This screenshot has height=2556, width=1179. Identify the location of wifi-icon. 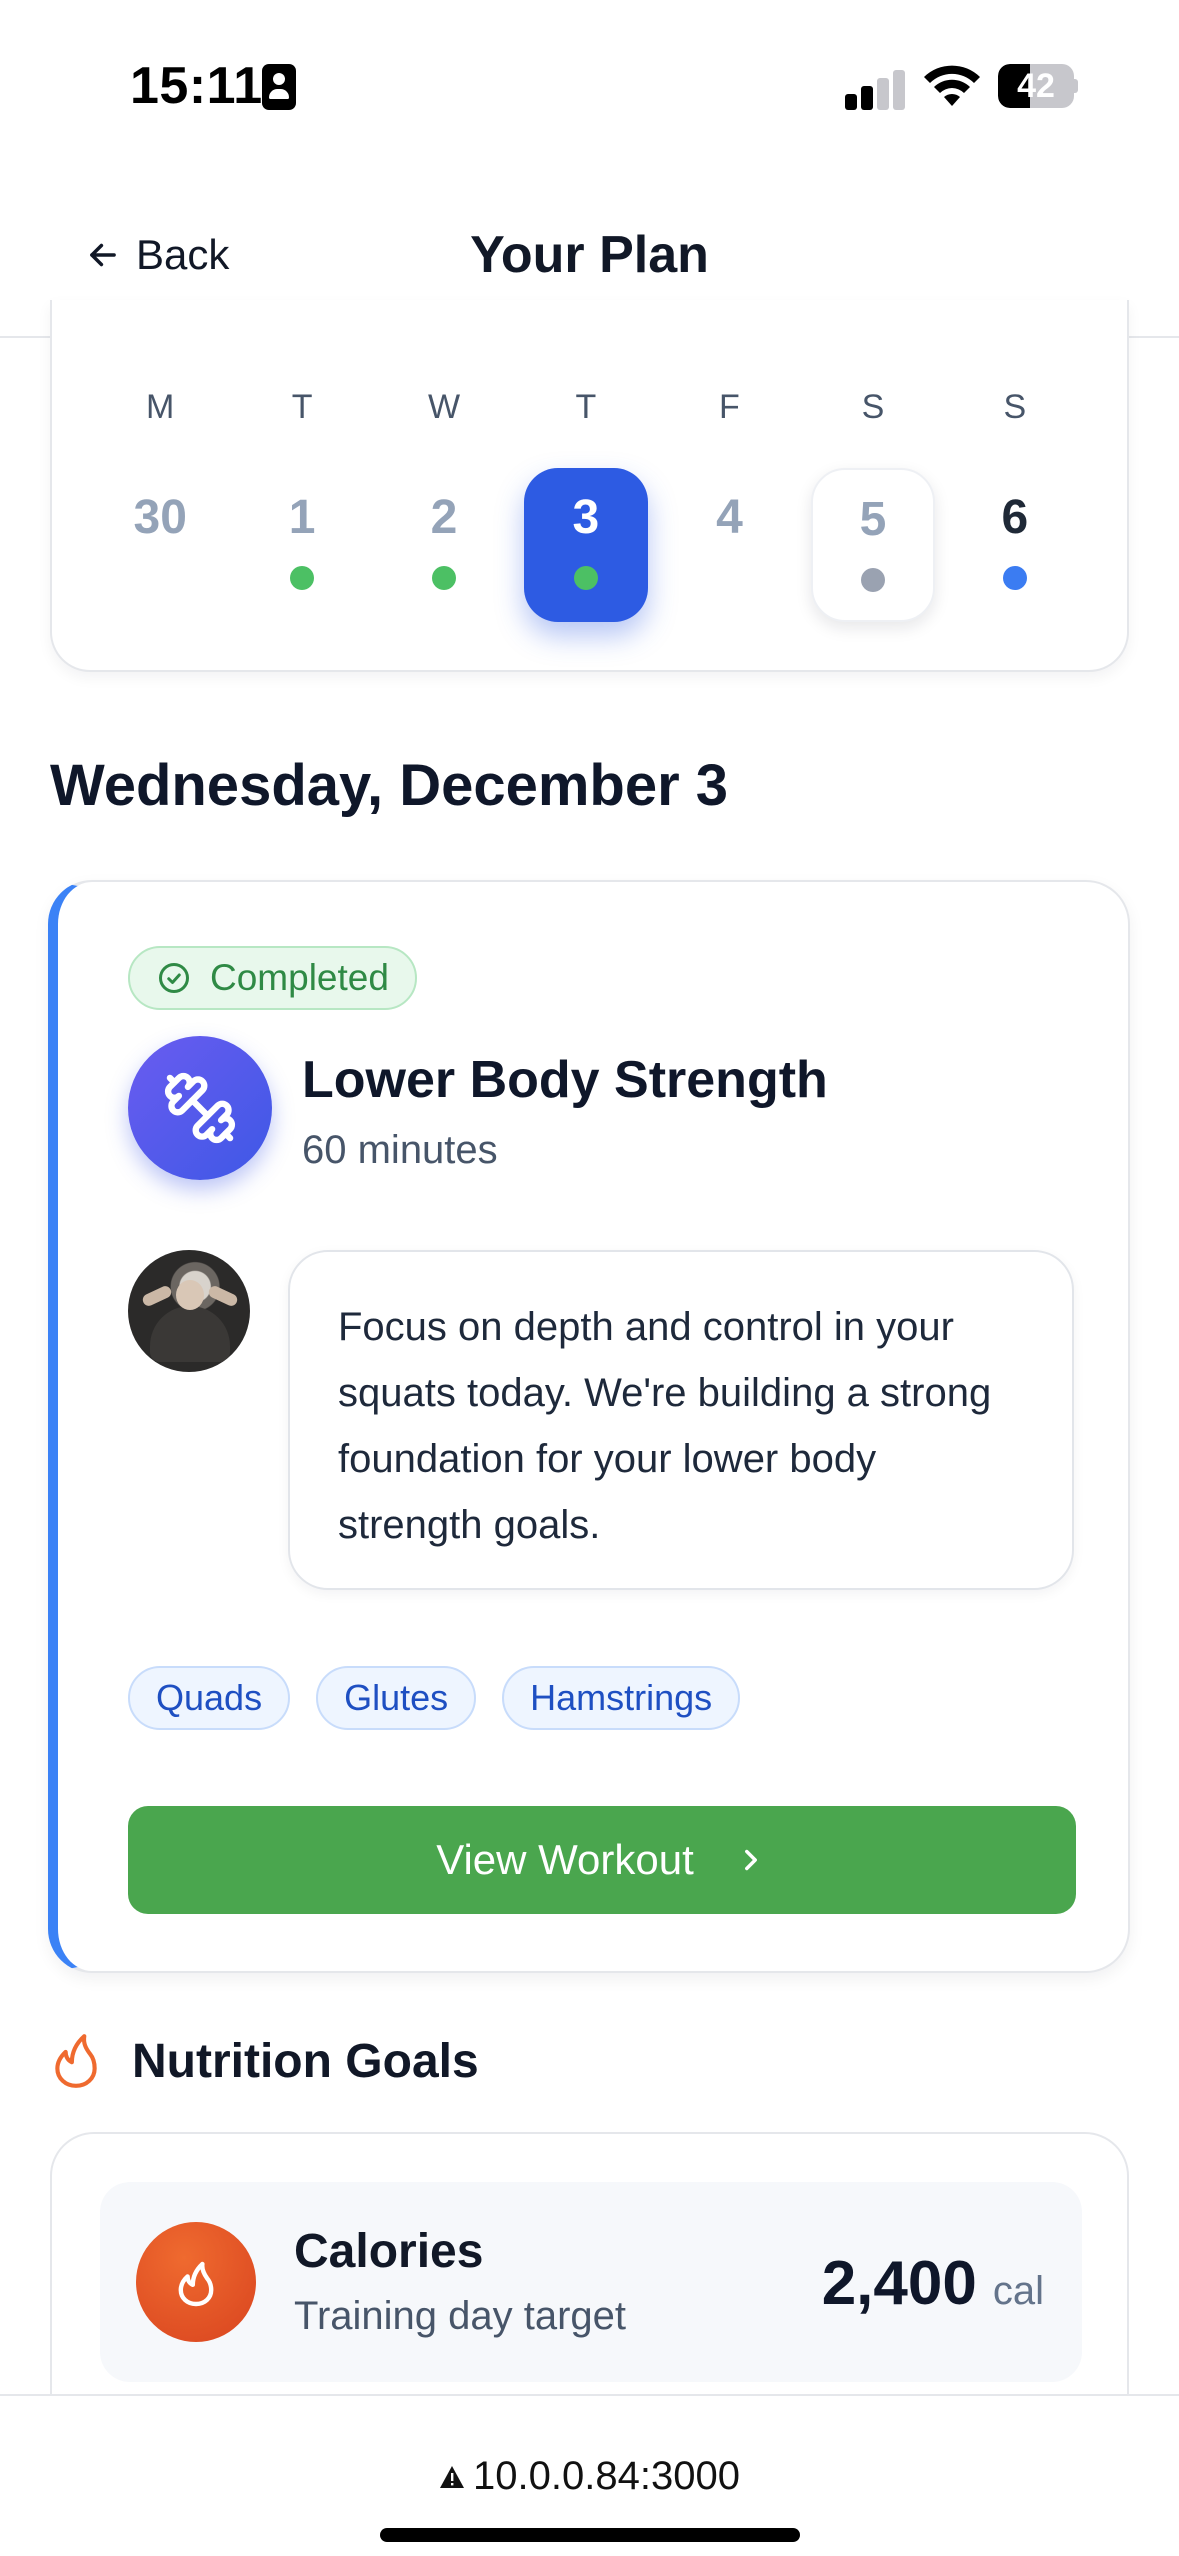
(952, 85).